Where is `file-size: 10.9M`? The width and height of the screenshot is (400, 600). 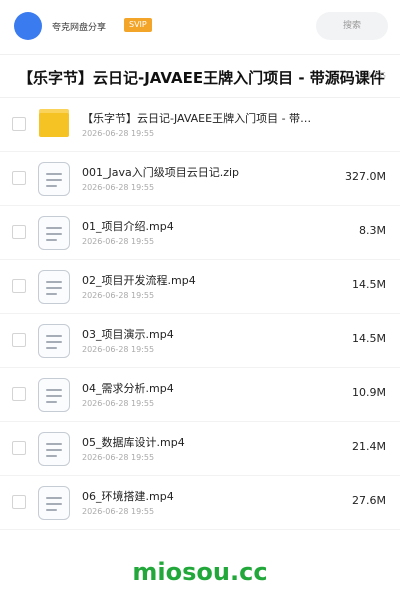
file-size: 10.9M is located at coordinates (369, 392).